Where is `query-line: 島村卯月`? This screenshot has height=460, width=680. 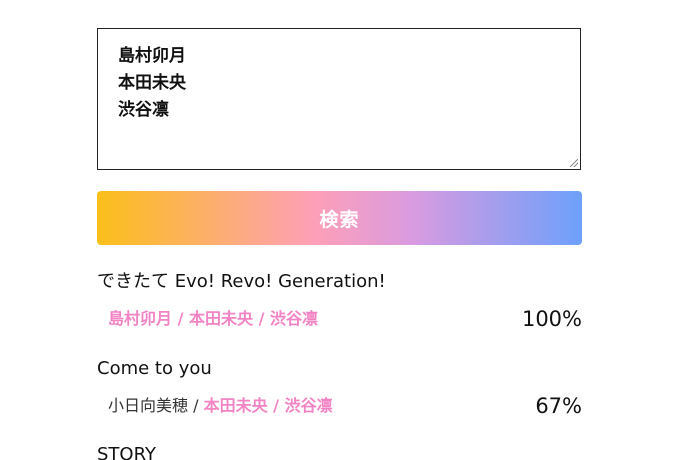
query-line: 島村卯月 is located at coordinates (152, 56).